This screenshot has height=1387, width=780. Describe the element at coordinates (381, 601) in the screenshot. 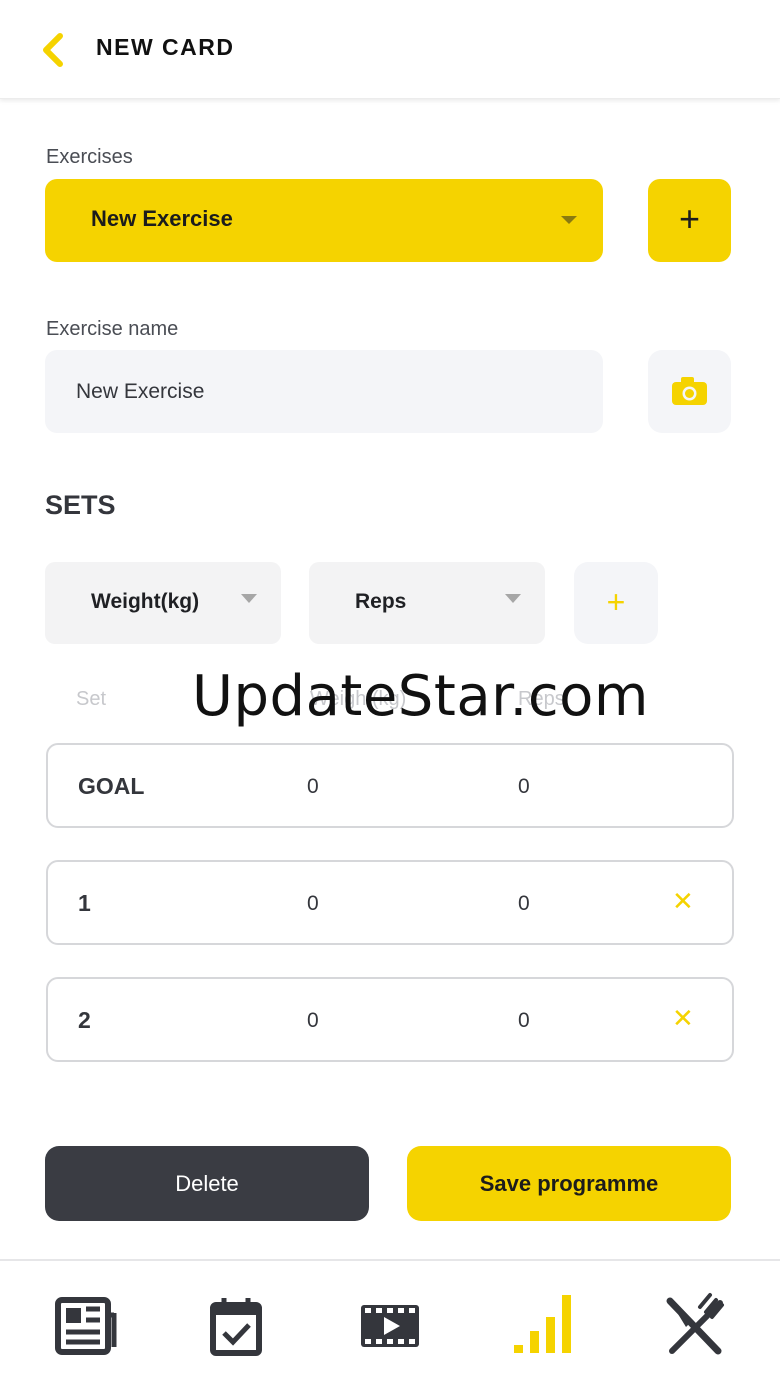

I see `reps-selector-label: Reps` at that location.